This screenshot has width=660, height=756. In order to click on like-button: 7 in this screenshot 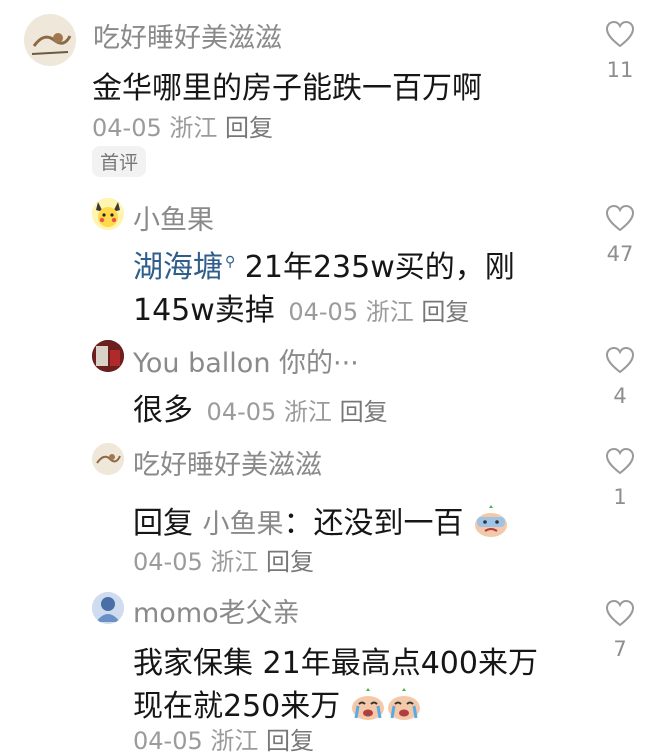, I will do `click(620, 630)`.